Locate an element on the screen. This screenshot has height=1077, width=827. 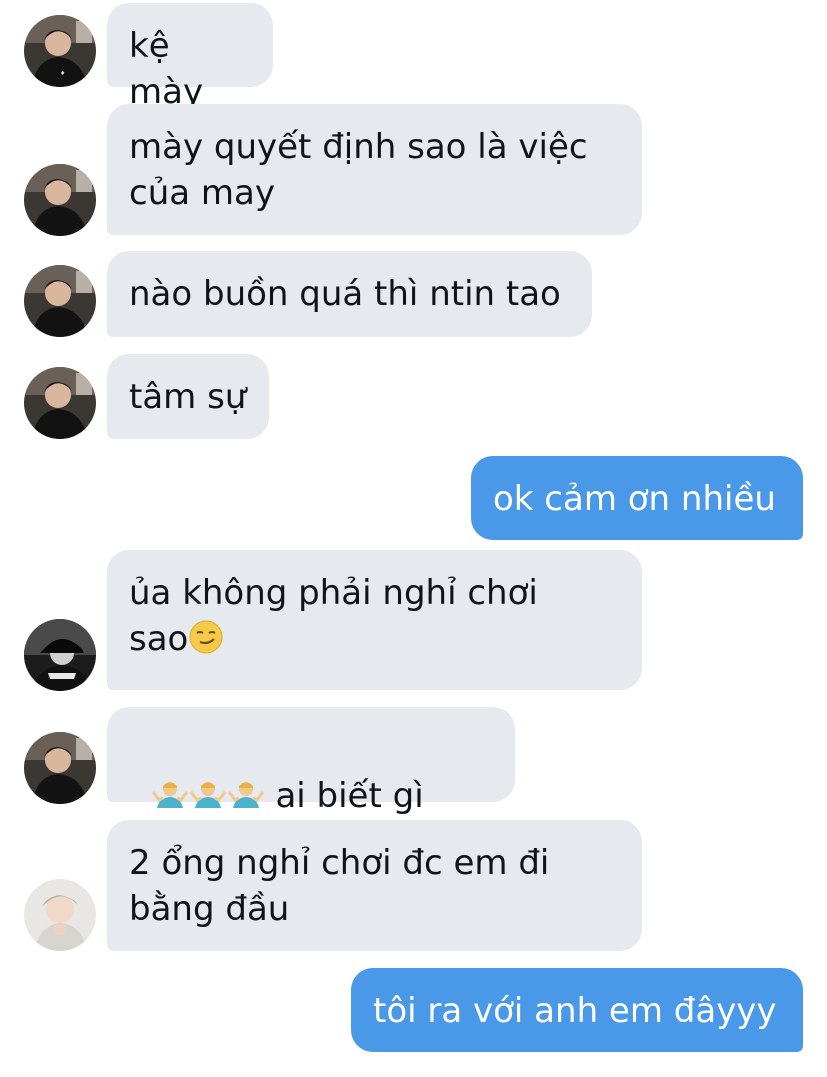
smirking-face-icon is located at coordinates (206, 643).